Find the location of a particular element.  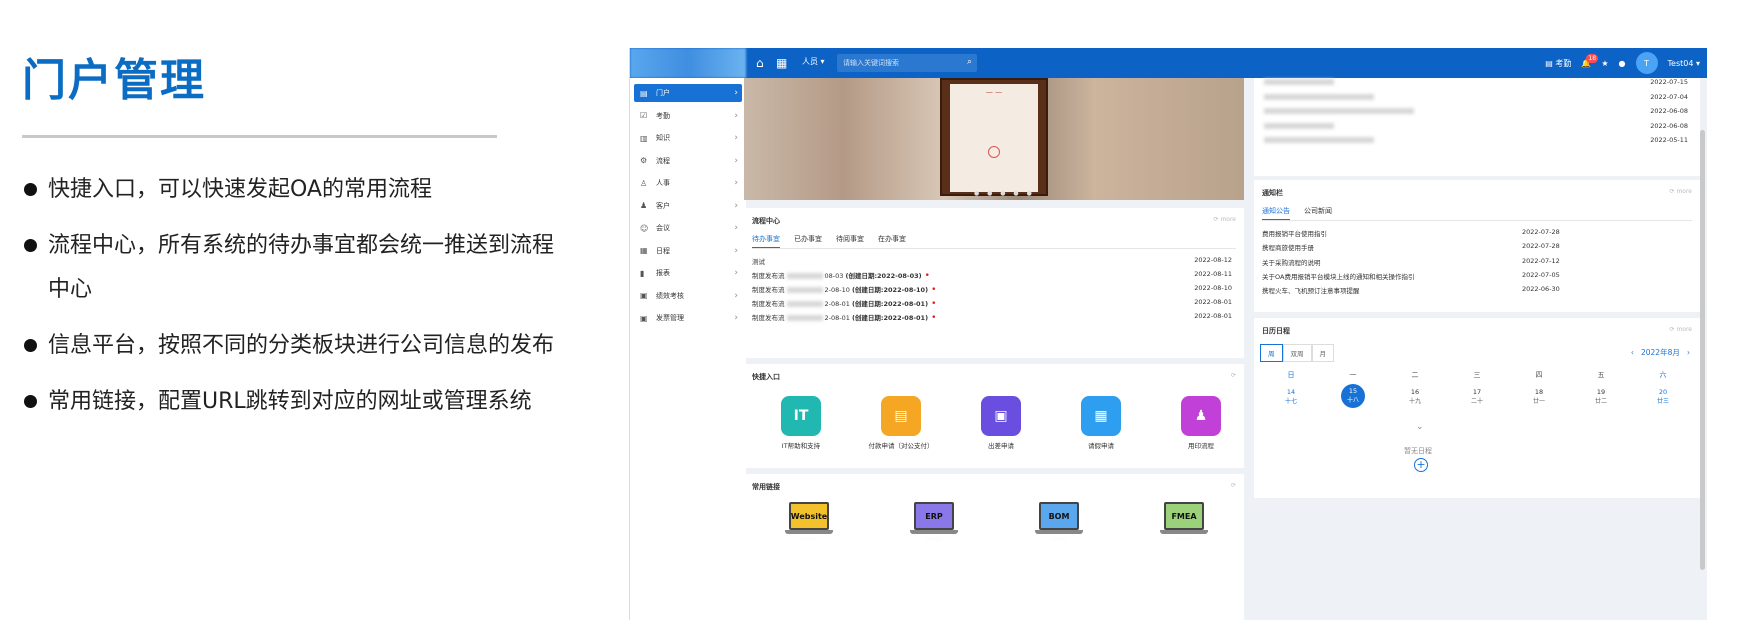

user-name: Test04 ▾ is located at coordinates (1684, 63).